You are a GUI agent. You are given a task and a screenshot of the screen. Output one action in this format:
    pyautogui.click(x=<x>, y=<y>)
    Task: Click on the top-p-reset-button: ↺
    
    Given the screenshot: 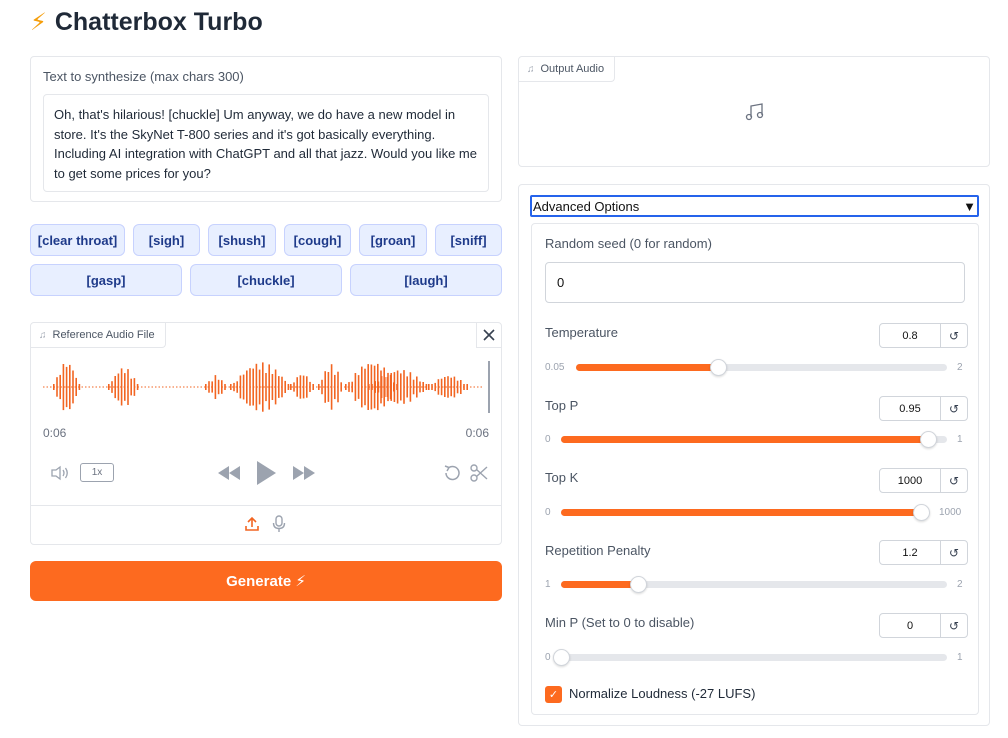 What is the action you would take?
    pyautogui.click(x=953, y=408)
    